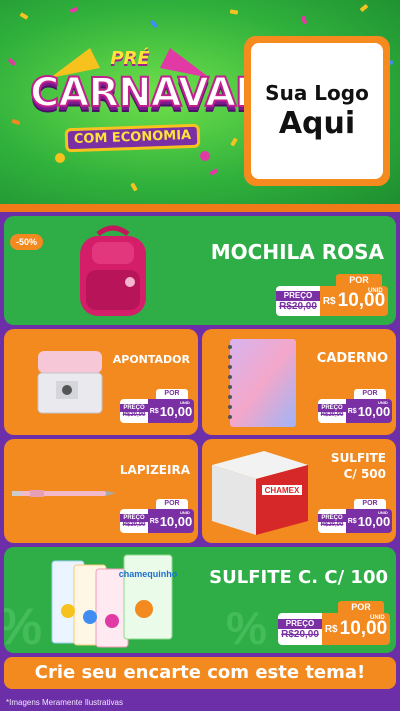 This screenshot has width=400, height=711. I want to click on cta-banner: Crie seu encarte com este tema!, so click(200, 673).